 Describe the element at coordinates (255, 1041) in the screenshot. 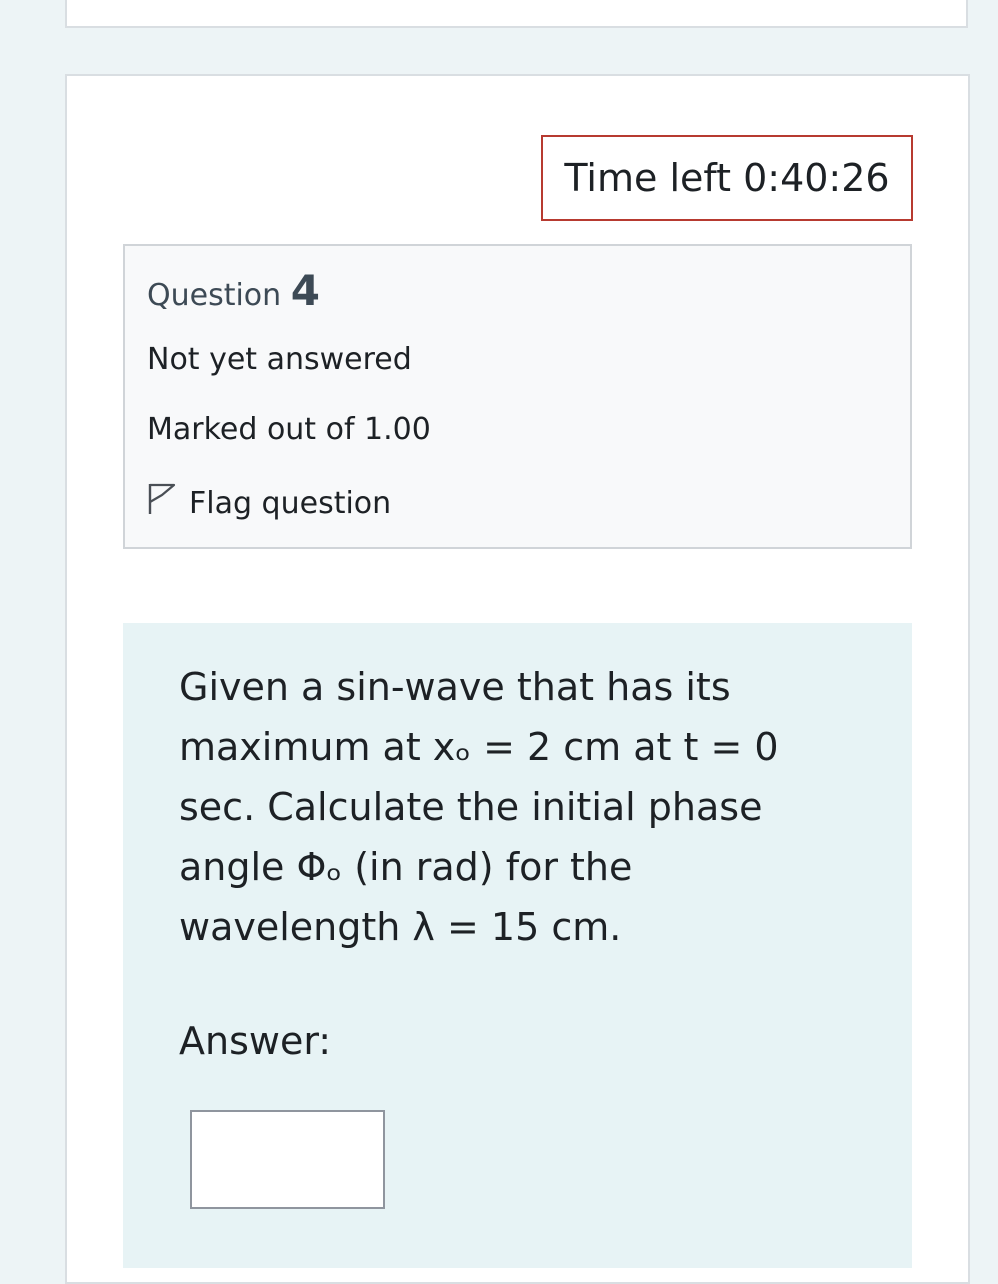

I see `answer-label: Answer:` at that location.